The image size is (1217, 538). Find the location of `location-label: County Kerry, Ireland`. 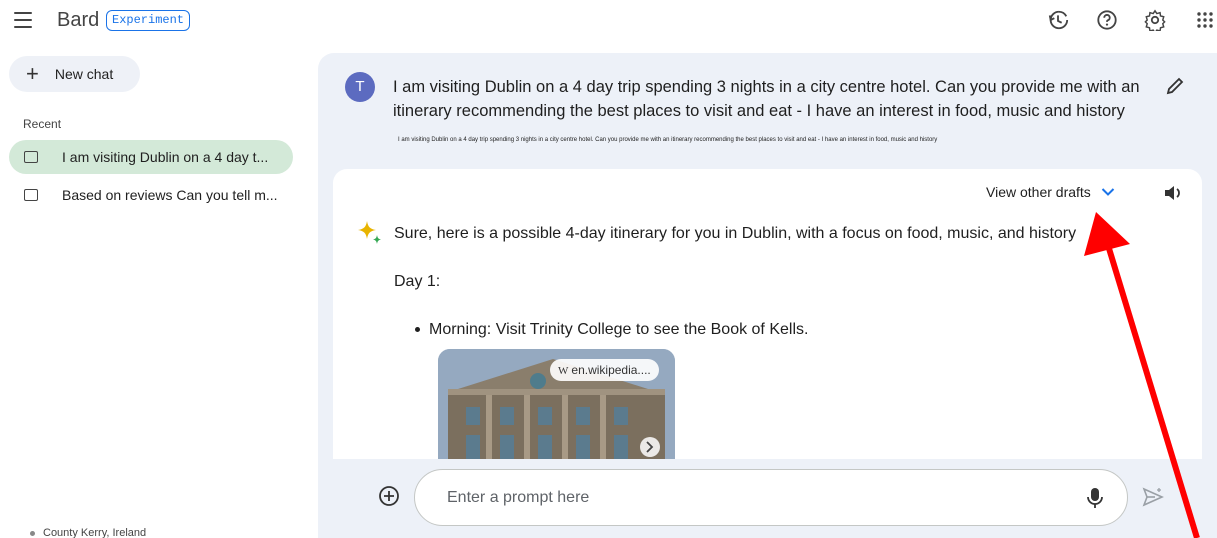

location-label: County Kerry, Ireland is located at coordinates (88, 532).